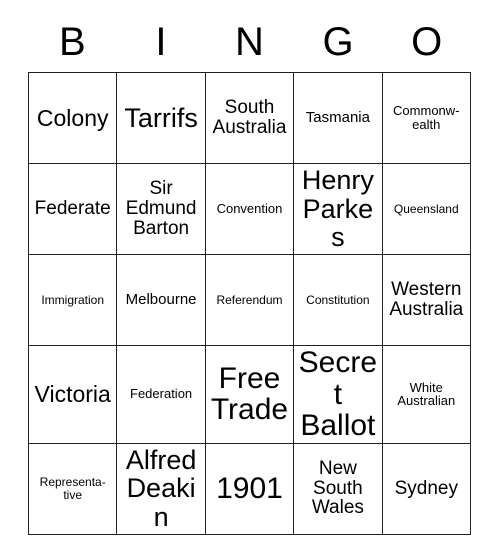 The height and width of the screenshot is (544, 500). I want to click on bingo-cell: Referendum, so click(249, 300).